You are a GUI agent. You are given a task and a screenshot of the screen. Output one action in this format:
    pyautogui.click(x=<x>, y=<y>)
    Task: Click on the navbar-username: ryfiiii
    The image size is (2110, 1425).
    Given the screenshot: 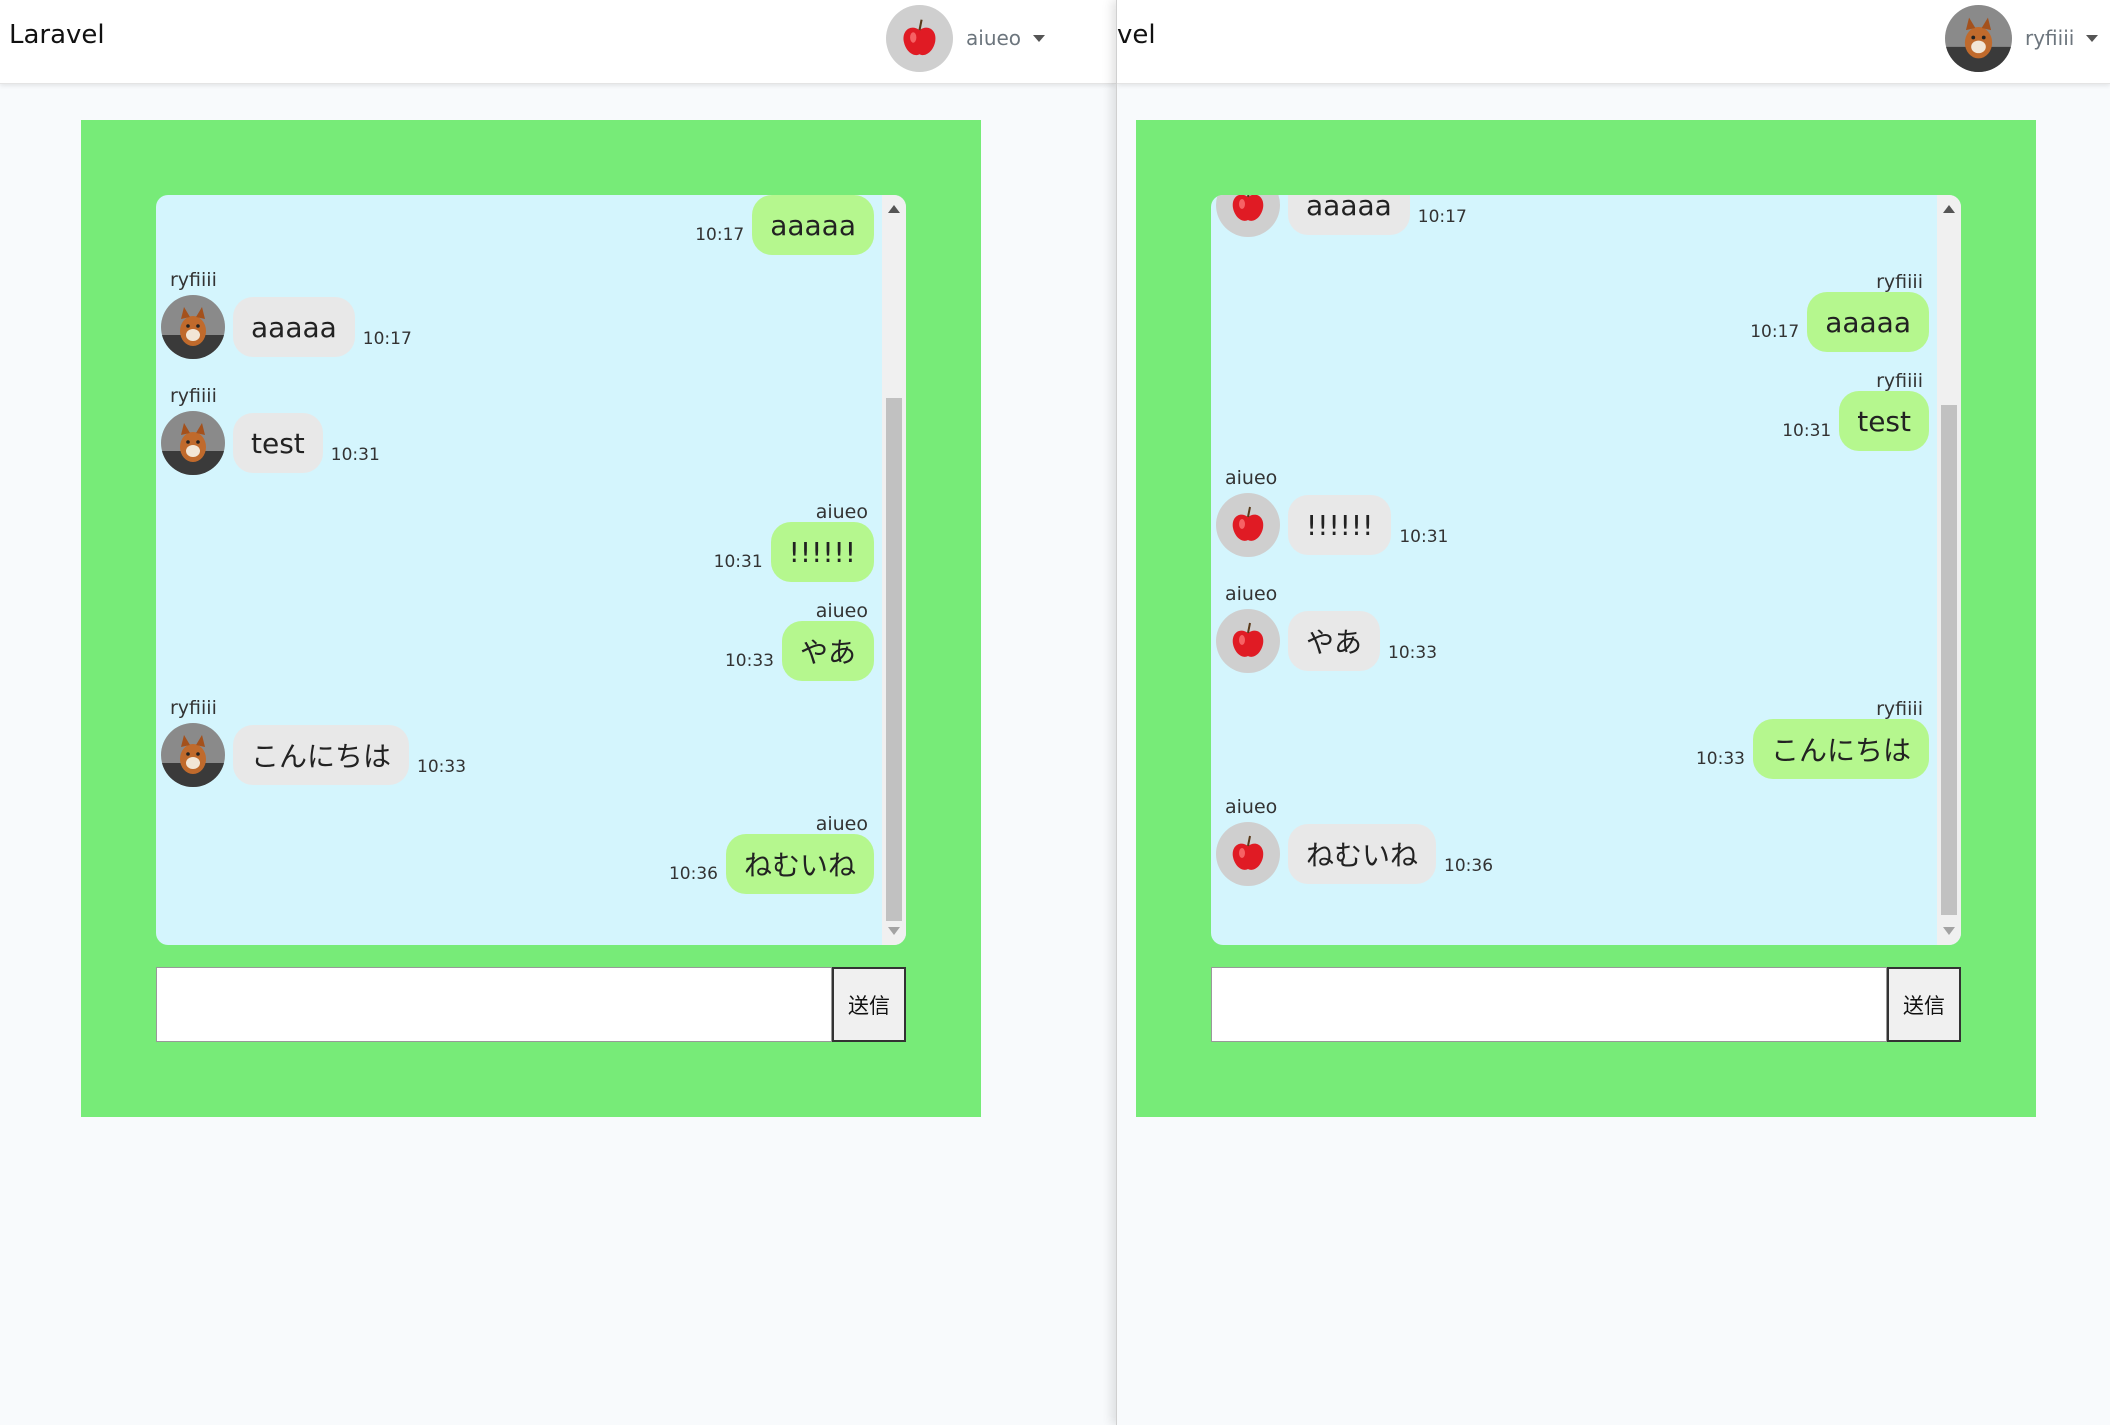 What is the action you would take?
    pyautogui.click(x=2050, y=38)
    